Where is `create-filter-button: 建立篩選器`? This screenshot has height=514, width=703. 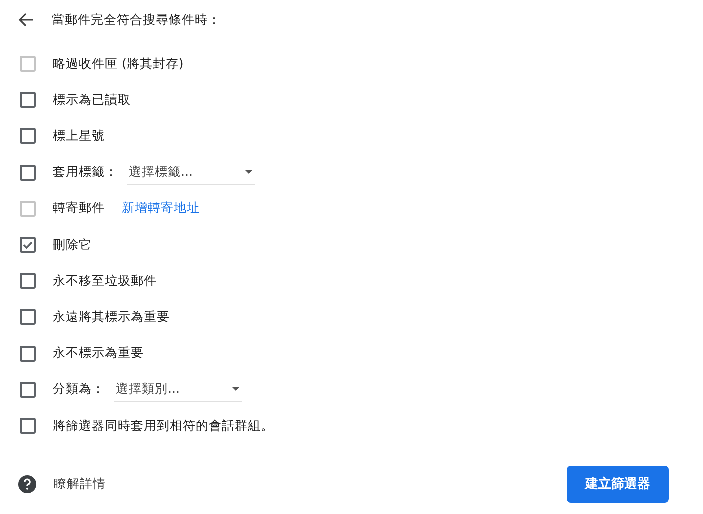
create-filter-button: 建立篩選器 is located at coordinates (618, 485).